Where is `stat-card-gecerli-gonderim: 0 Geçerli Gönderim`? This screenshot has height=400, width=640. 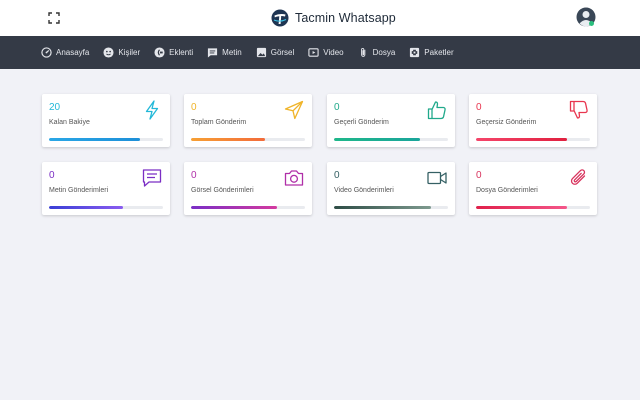 stat-card-gecerli-gonderim: 0 Geçerli Gönderim is located at coordinates (391, 120).